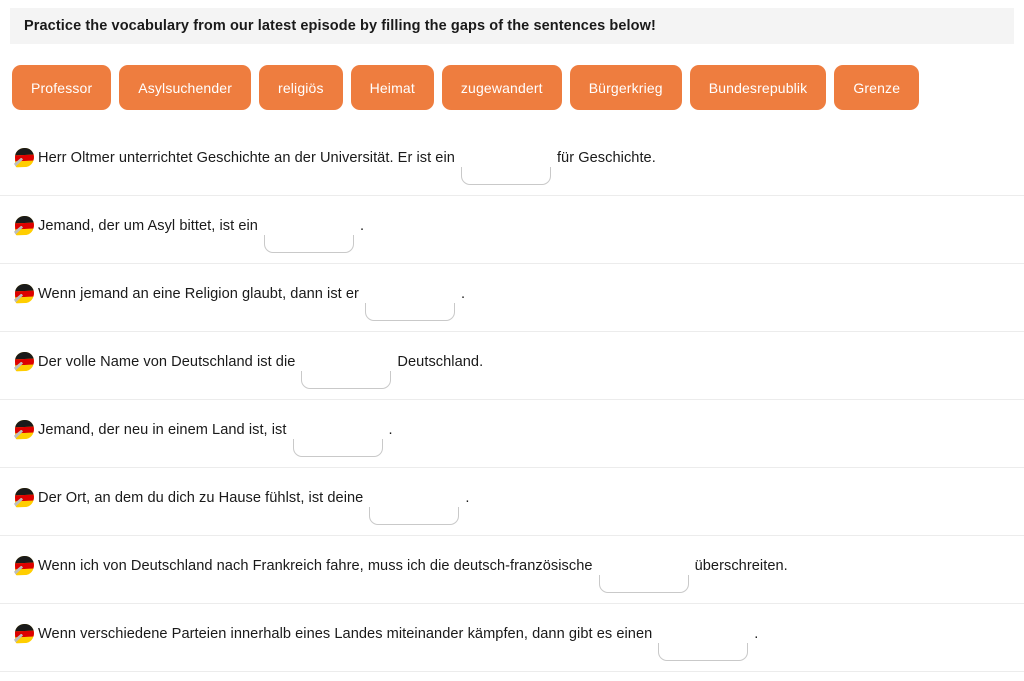 The height and width of the screenshot is (681, 1024). I want to click on word-chip: Asylsuchender, so click(185, 87).